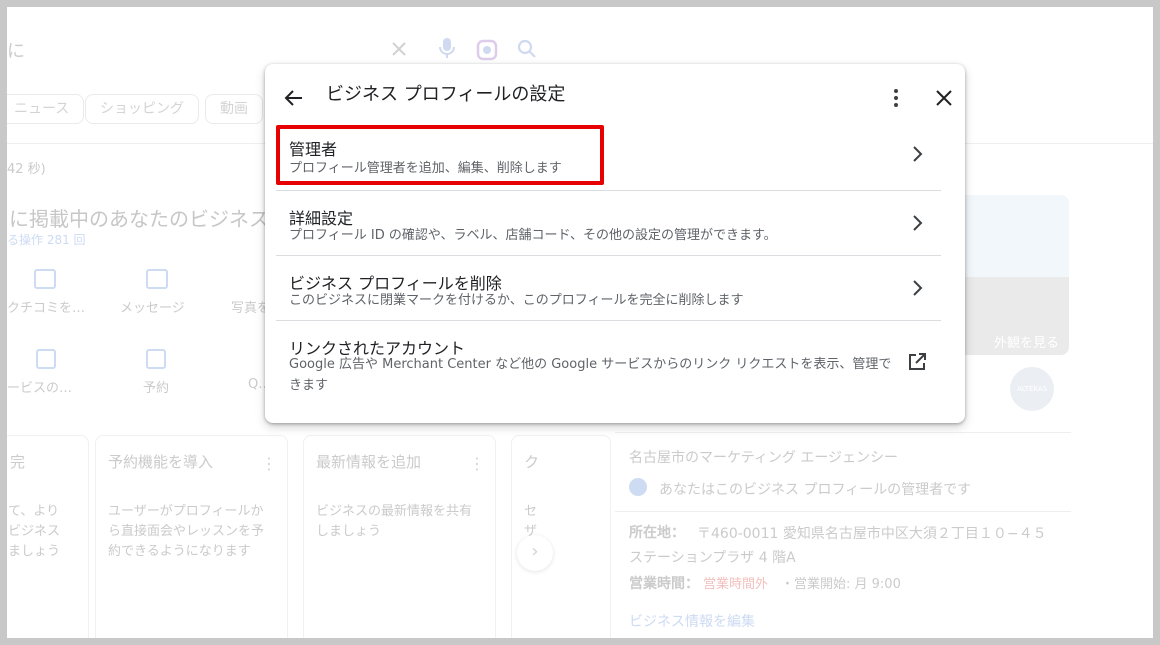 The image size is (1160, 645). I want to click on close-icon, so click(944, 98).